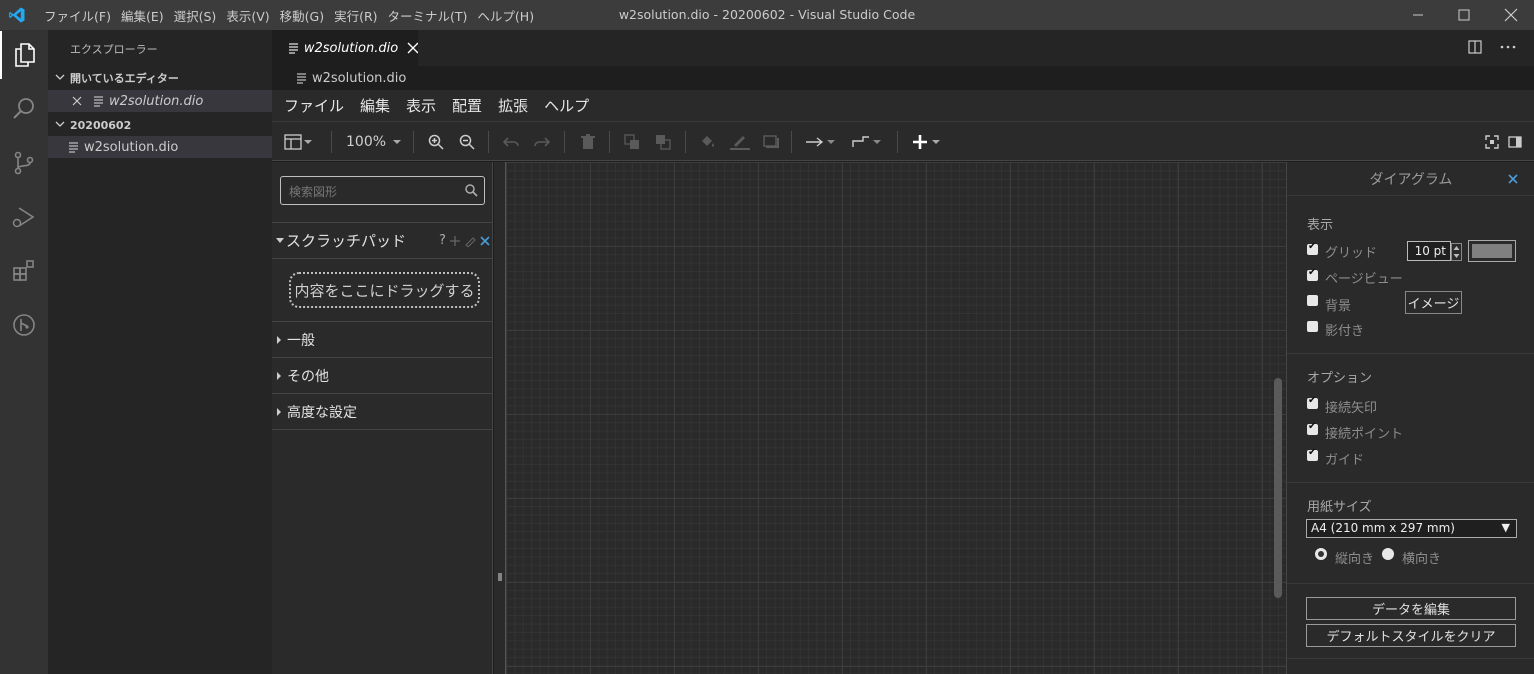  What do you see at coordinates (1321, 554) in the screenshot?
I see `portrait-radio` at bounding box center [1321, 554].